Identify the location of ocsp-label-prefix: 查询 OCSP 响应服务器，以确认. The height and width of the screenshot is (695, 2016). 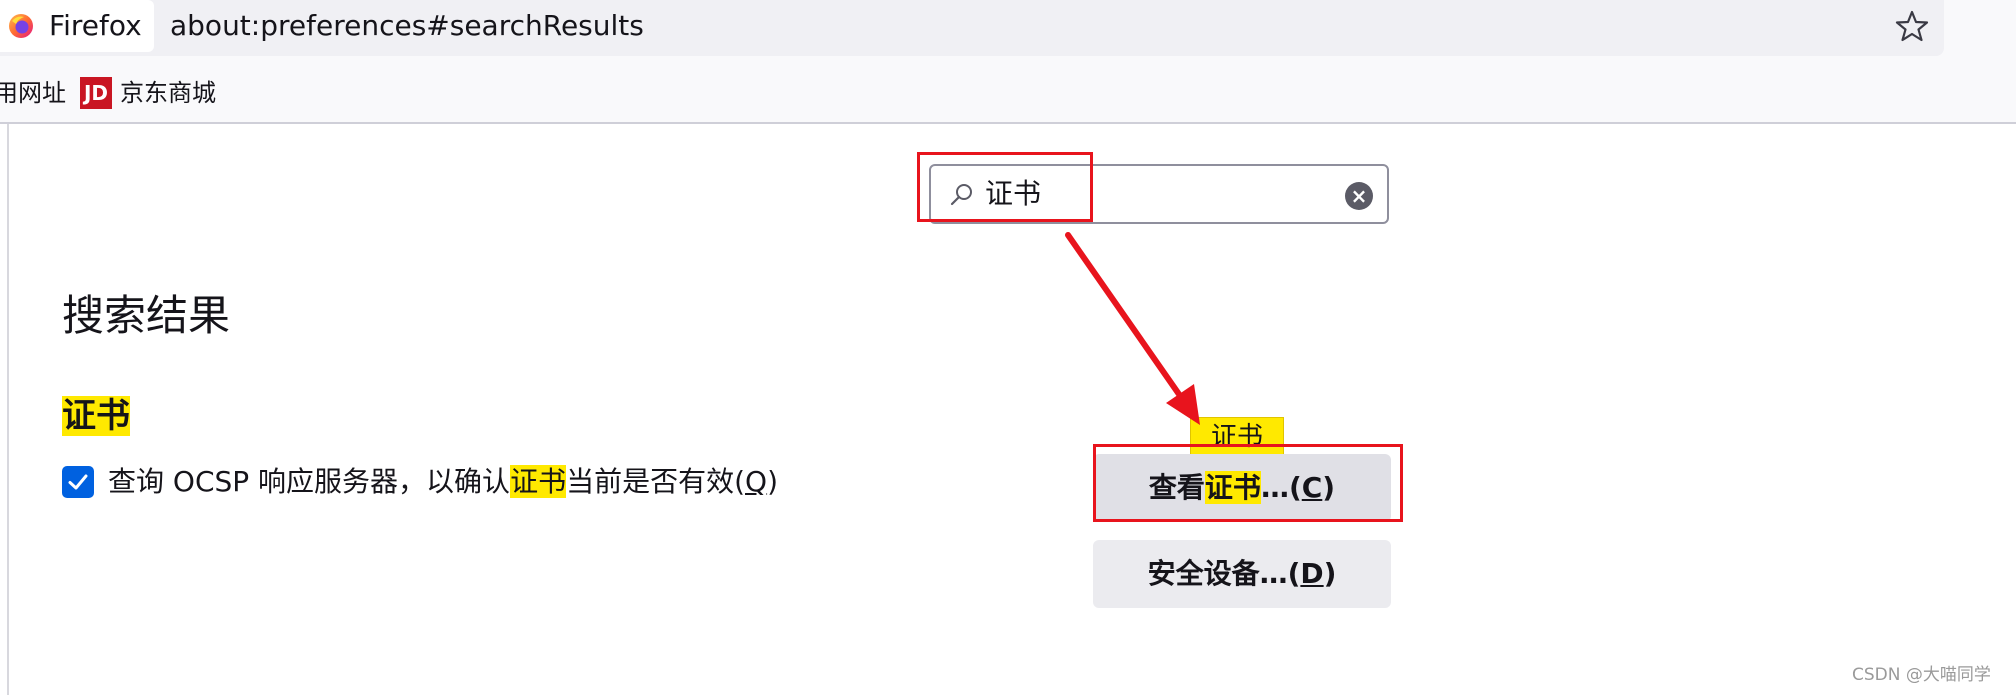
(309, 481).